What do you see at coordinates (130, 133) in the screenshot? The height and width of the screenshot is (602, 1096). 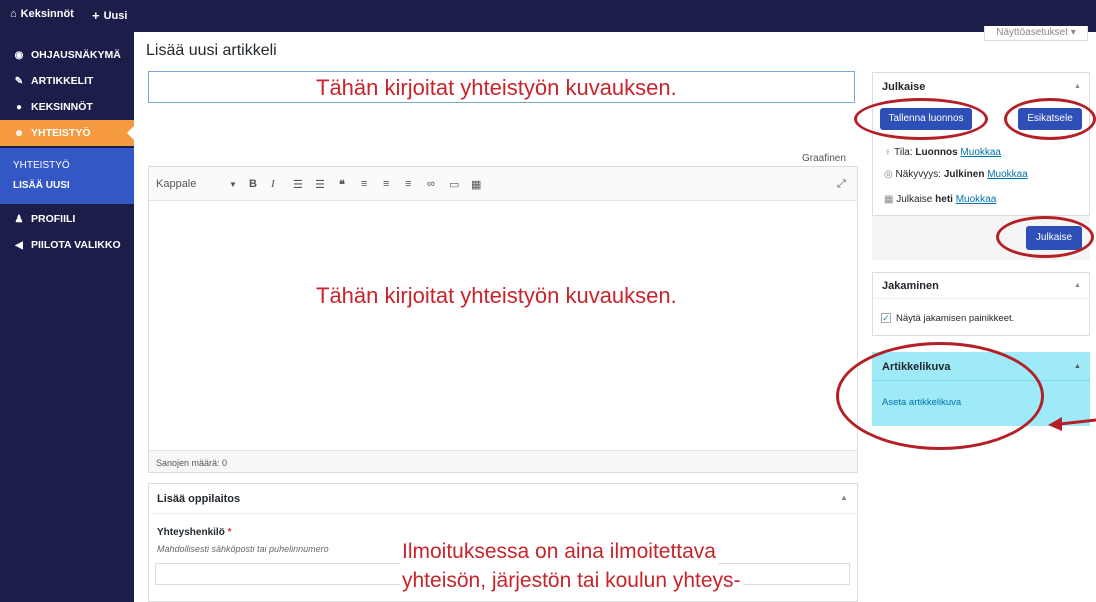 I see `active-arrow-icon` at bounding box center [130, 133].